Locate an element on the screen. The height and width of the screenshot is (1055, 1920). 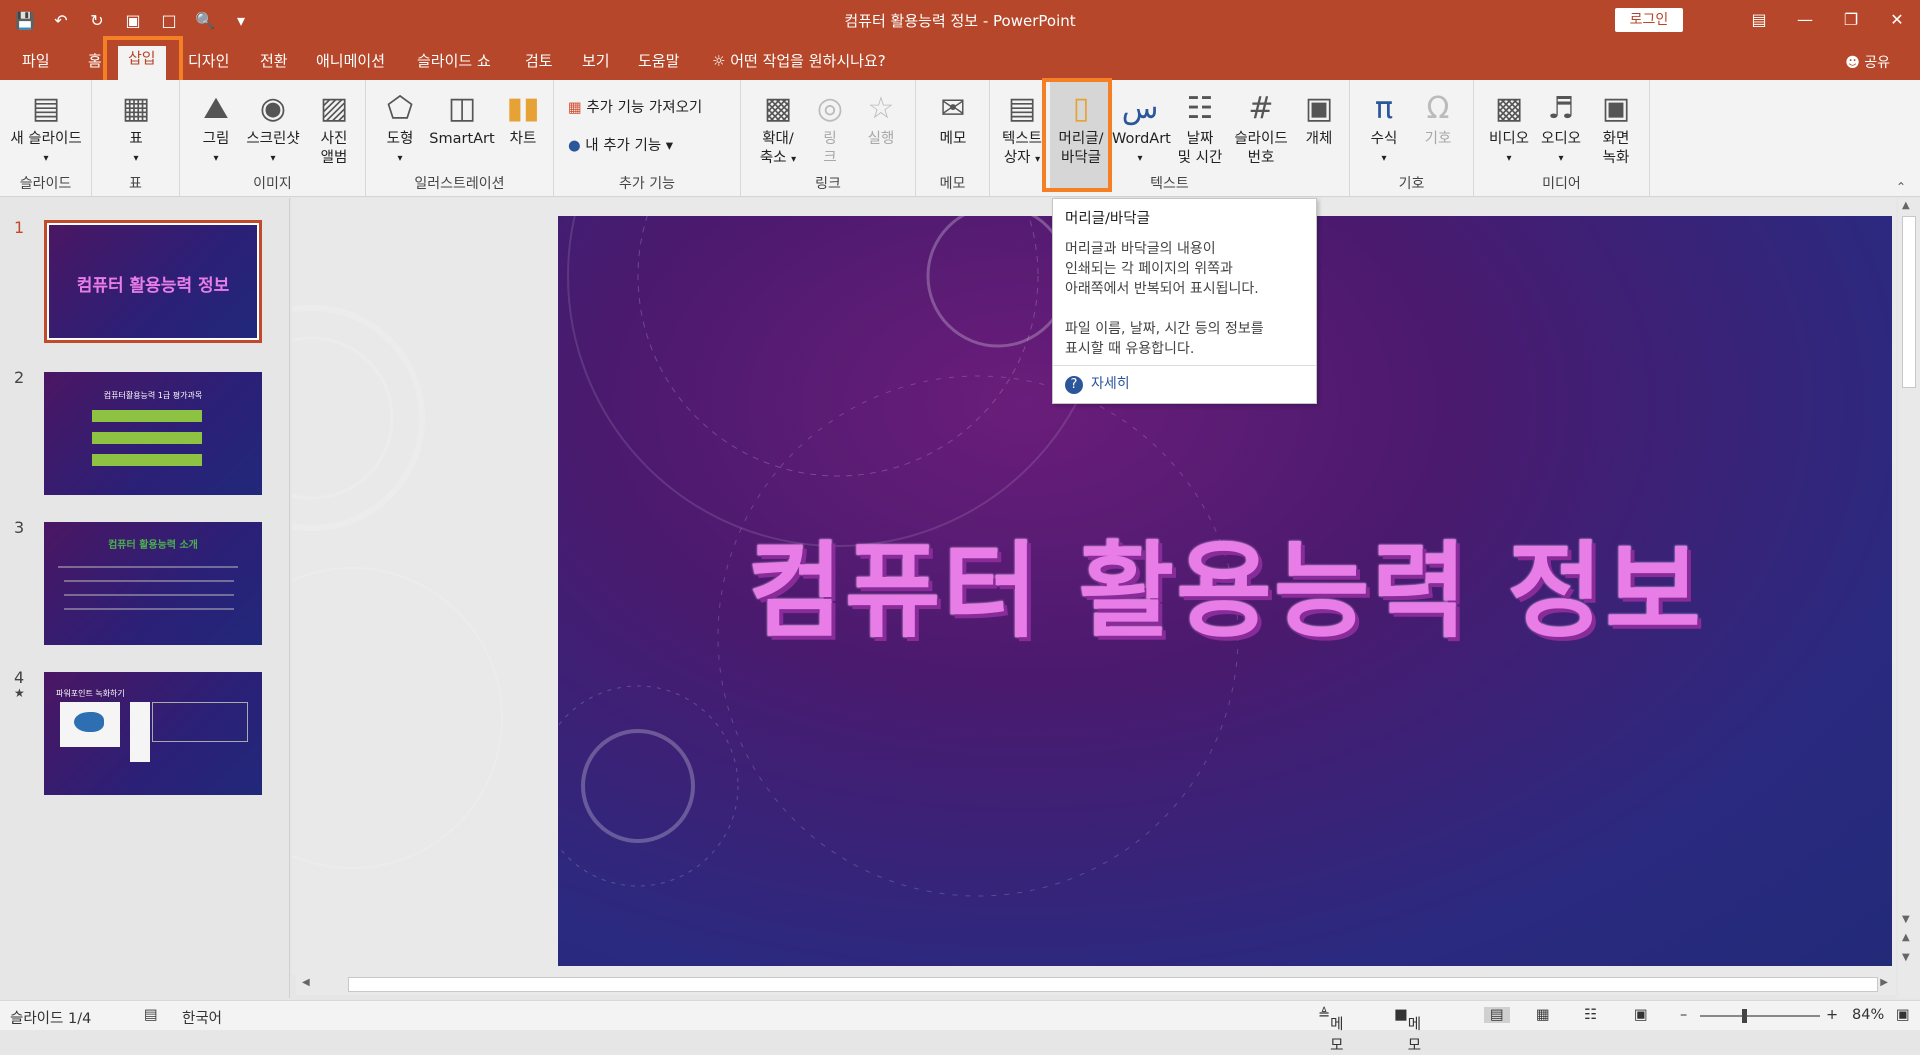
normal-view-icon: ▤ is located at coordinates (1497, 1015).